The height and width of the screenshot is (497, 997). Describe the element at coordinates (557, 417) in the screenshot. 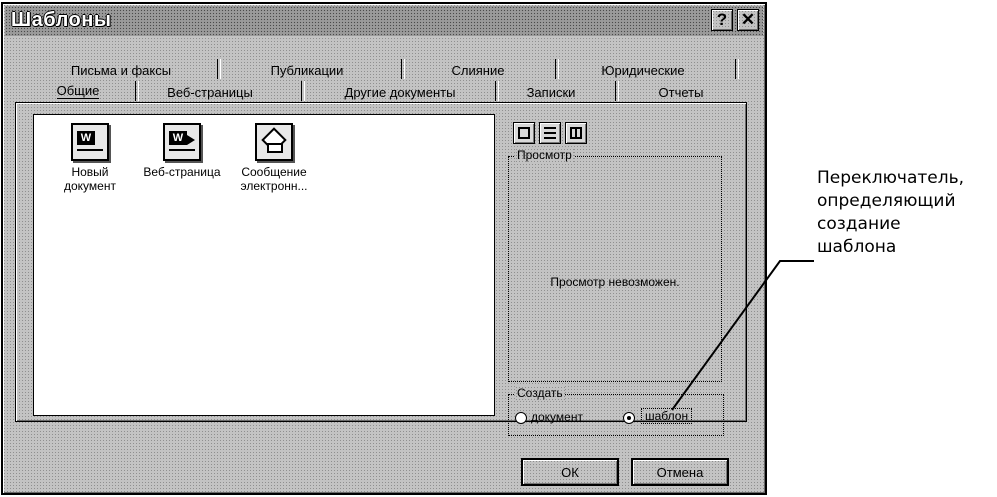

I see `radio-document-label: документ` at that location.